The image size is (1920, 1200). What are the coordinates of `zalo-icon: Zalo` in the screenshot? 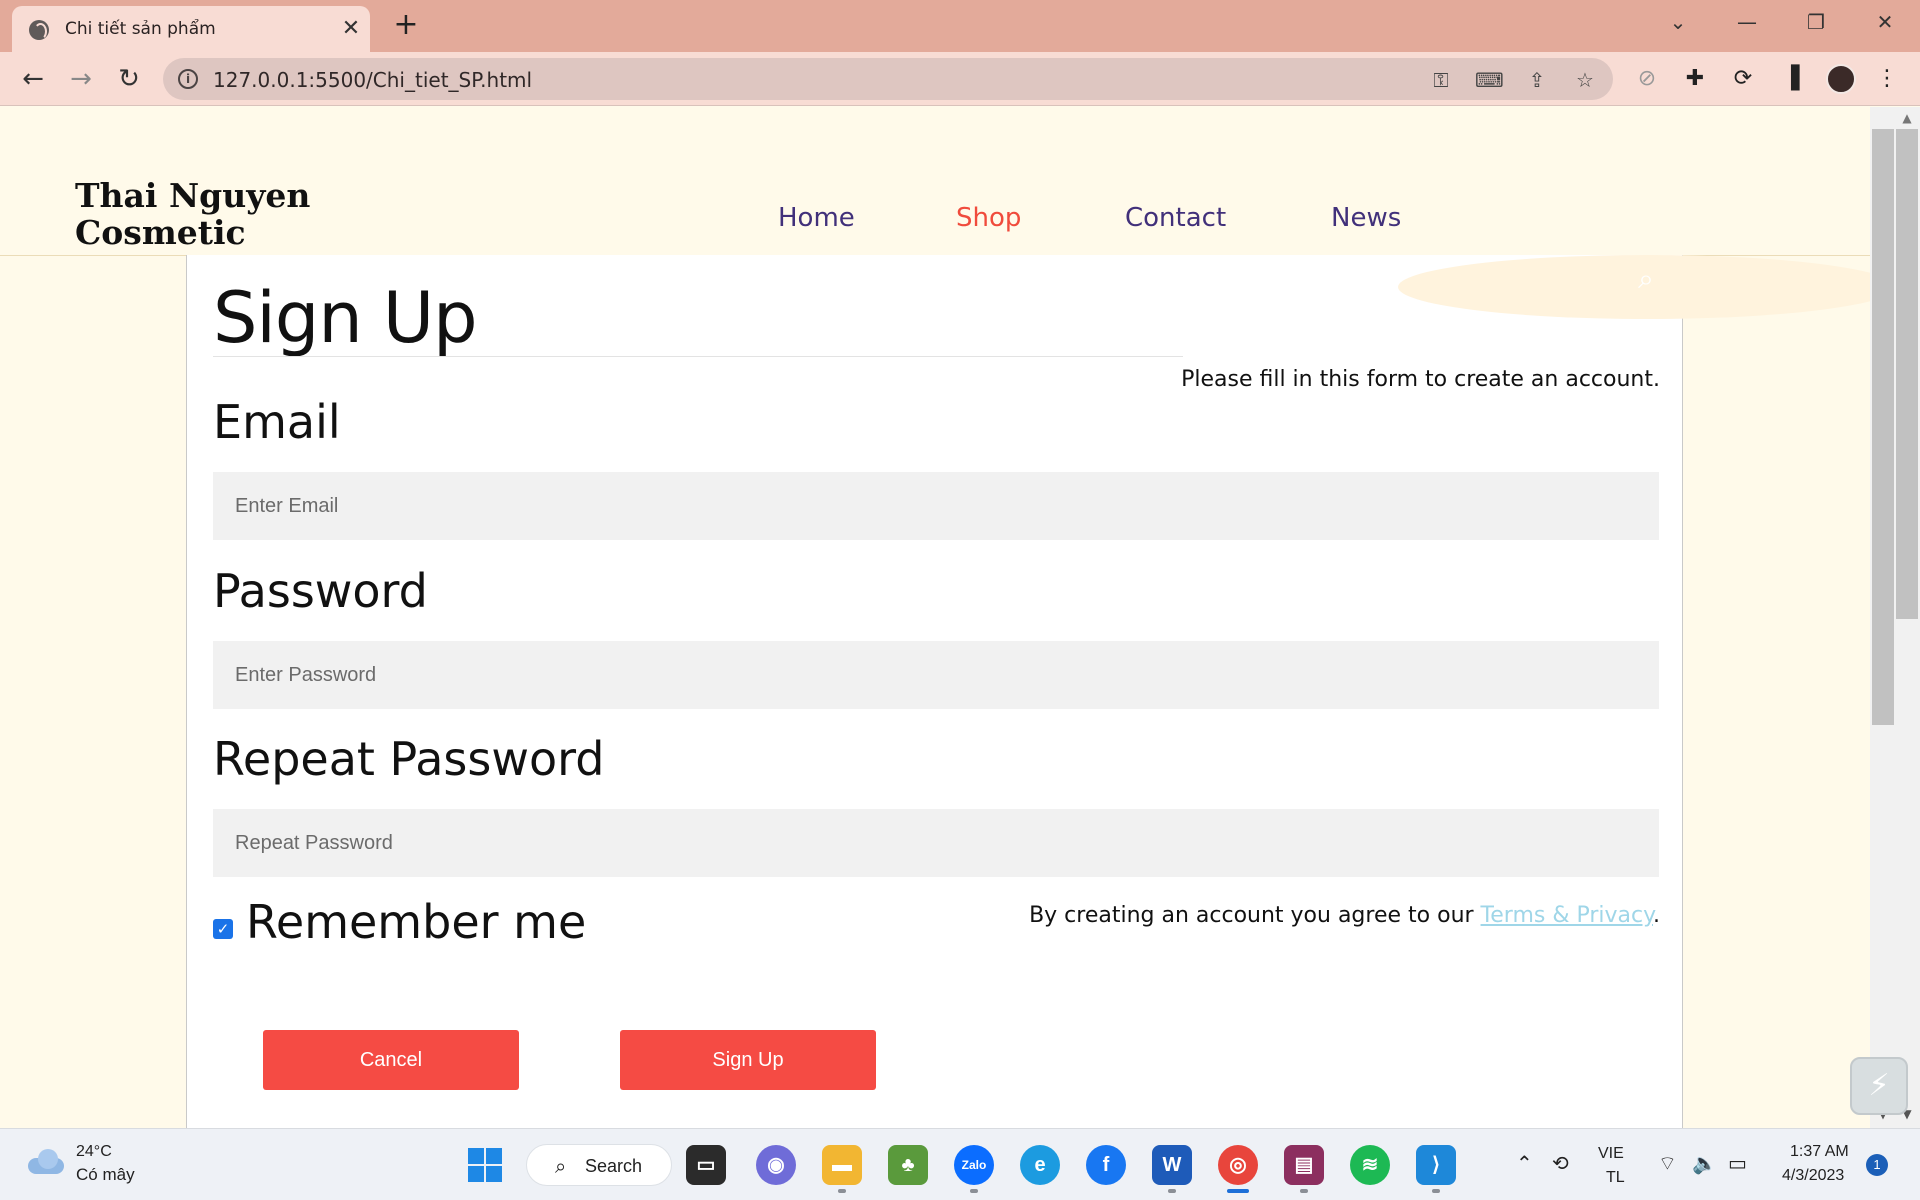 It's located at (974, 1165).